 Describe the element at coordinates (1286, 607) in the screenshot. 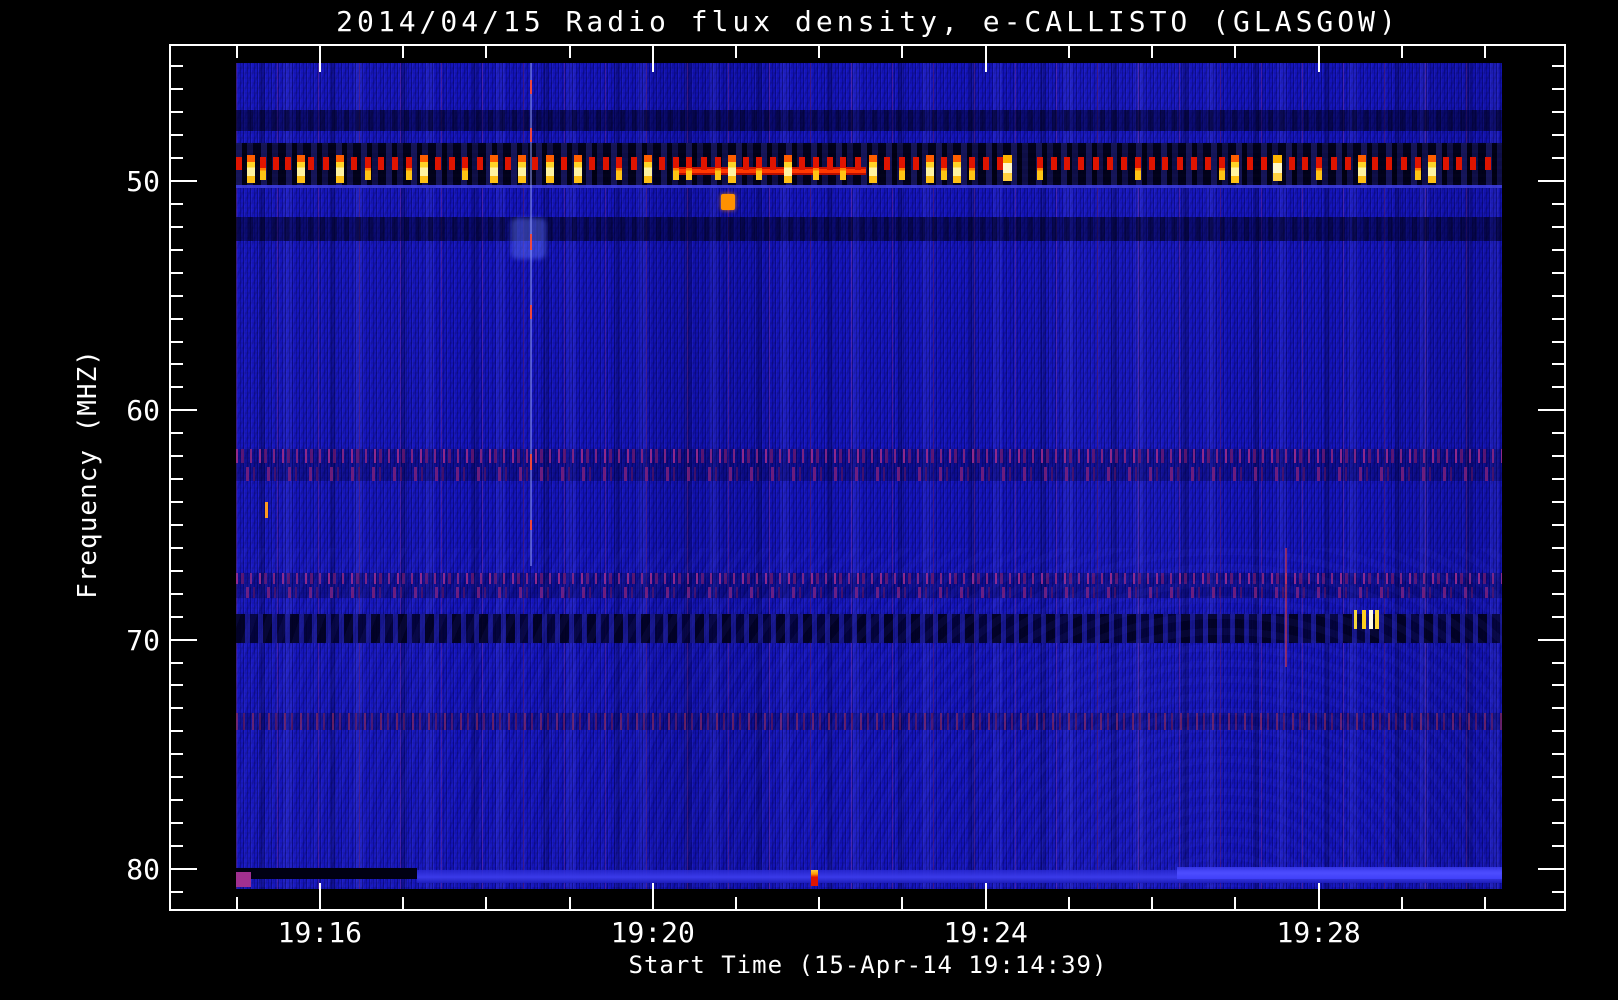

I see `feature-vline_red` at that location.